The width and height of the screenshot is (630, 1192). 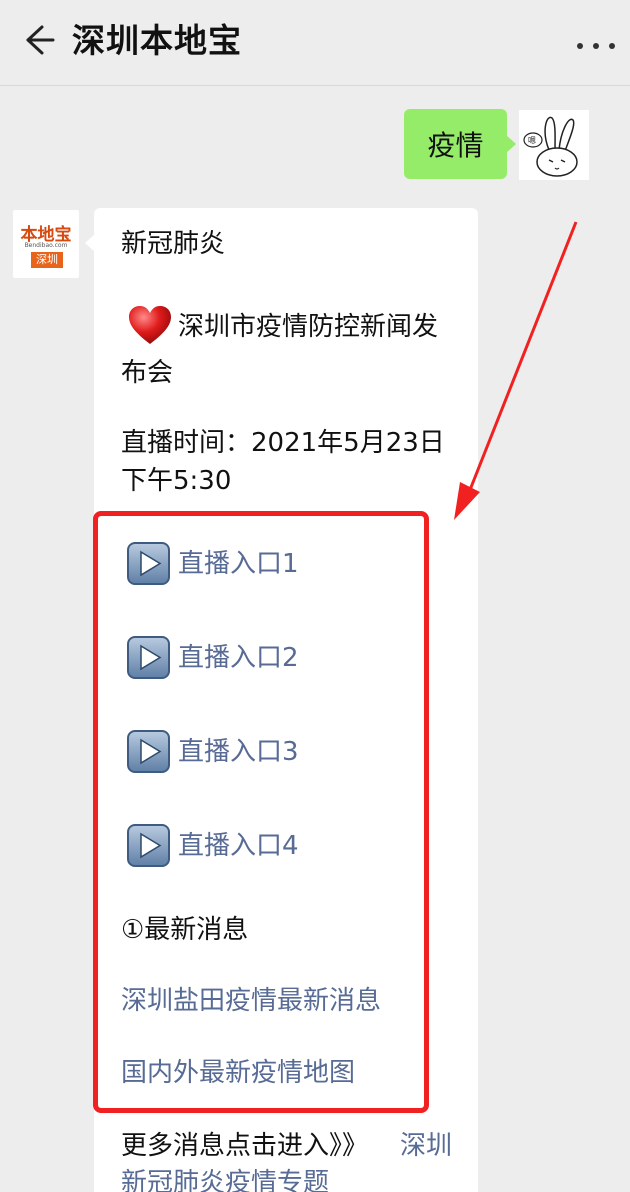 I want to click on svg-text: 嗯, so click(x=532, y=140).